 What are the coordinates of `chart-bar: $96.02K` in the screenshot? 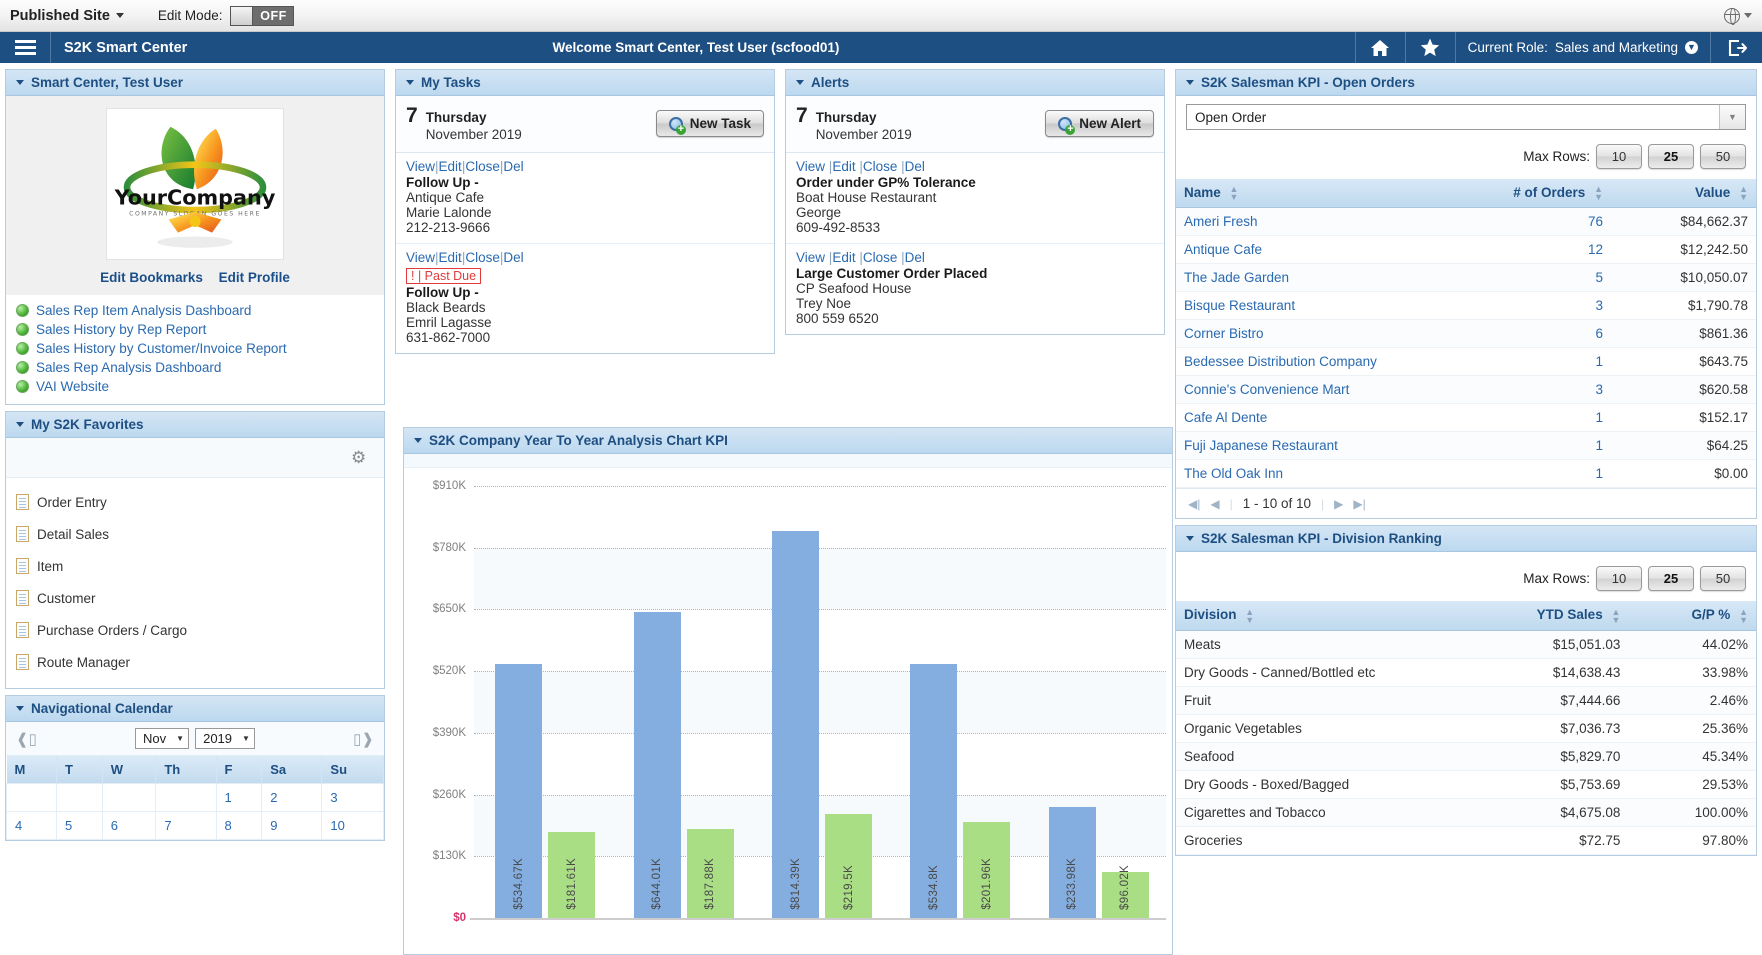 It's located at (1125, 891).